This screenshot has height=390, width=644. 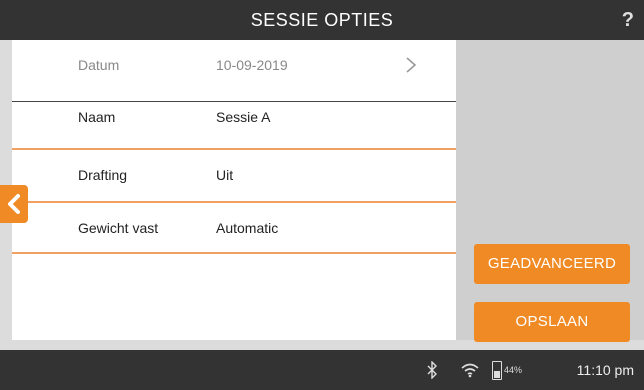 I want to click on battery-icon, so click(x=497, y=370).